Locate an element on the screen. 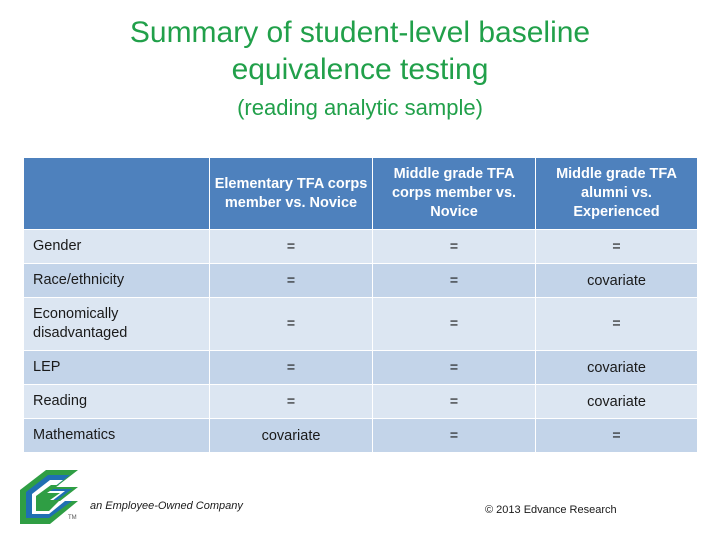 Image resolution: width=720 pixels, height=540 pixels. table-row: Race/ethnicity = = covariate is located at coordinates (360, 280).